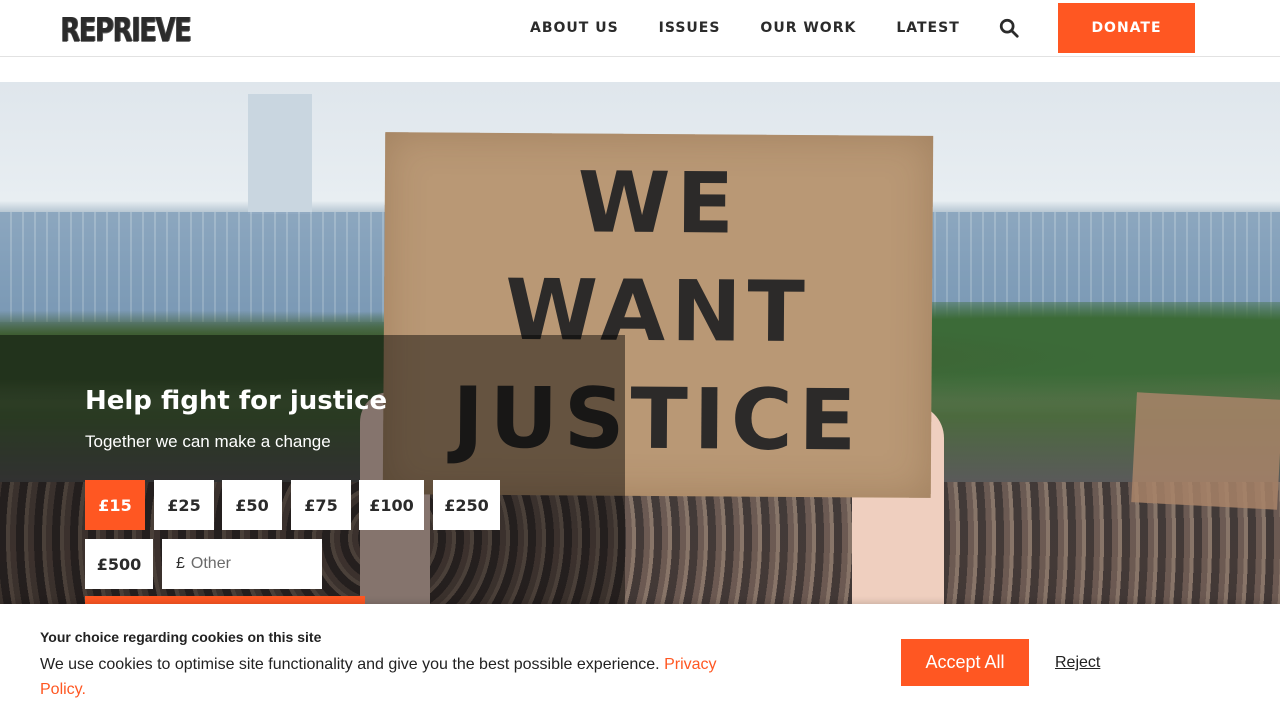  What do you see at coordinates (1126, 28) in the screenshot?
I see `donate-button: DONATE` at bounding box center [1126, 28].